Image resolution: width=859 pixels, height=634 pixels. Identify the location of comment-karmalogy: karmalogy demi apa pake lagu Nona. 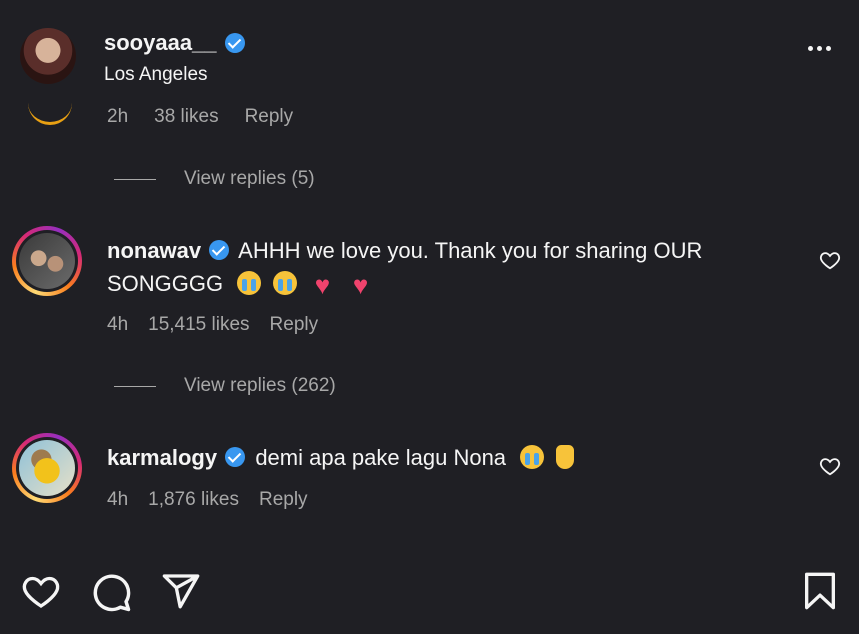
(447, 457).